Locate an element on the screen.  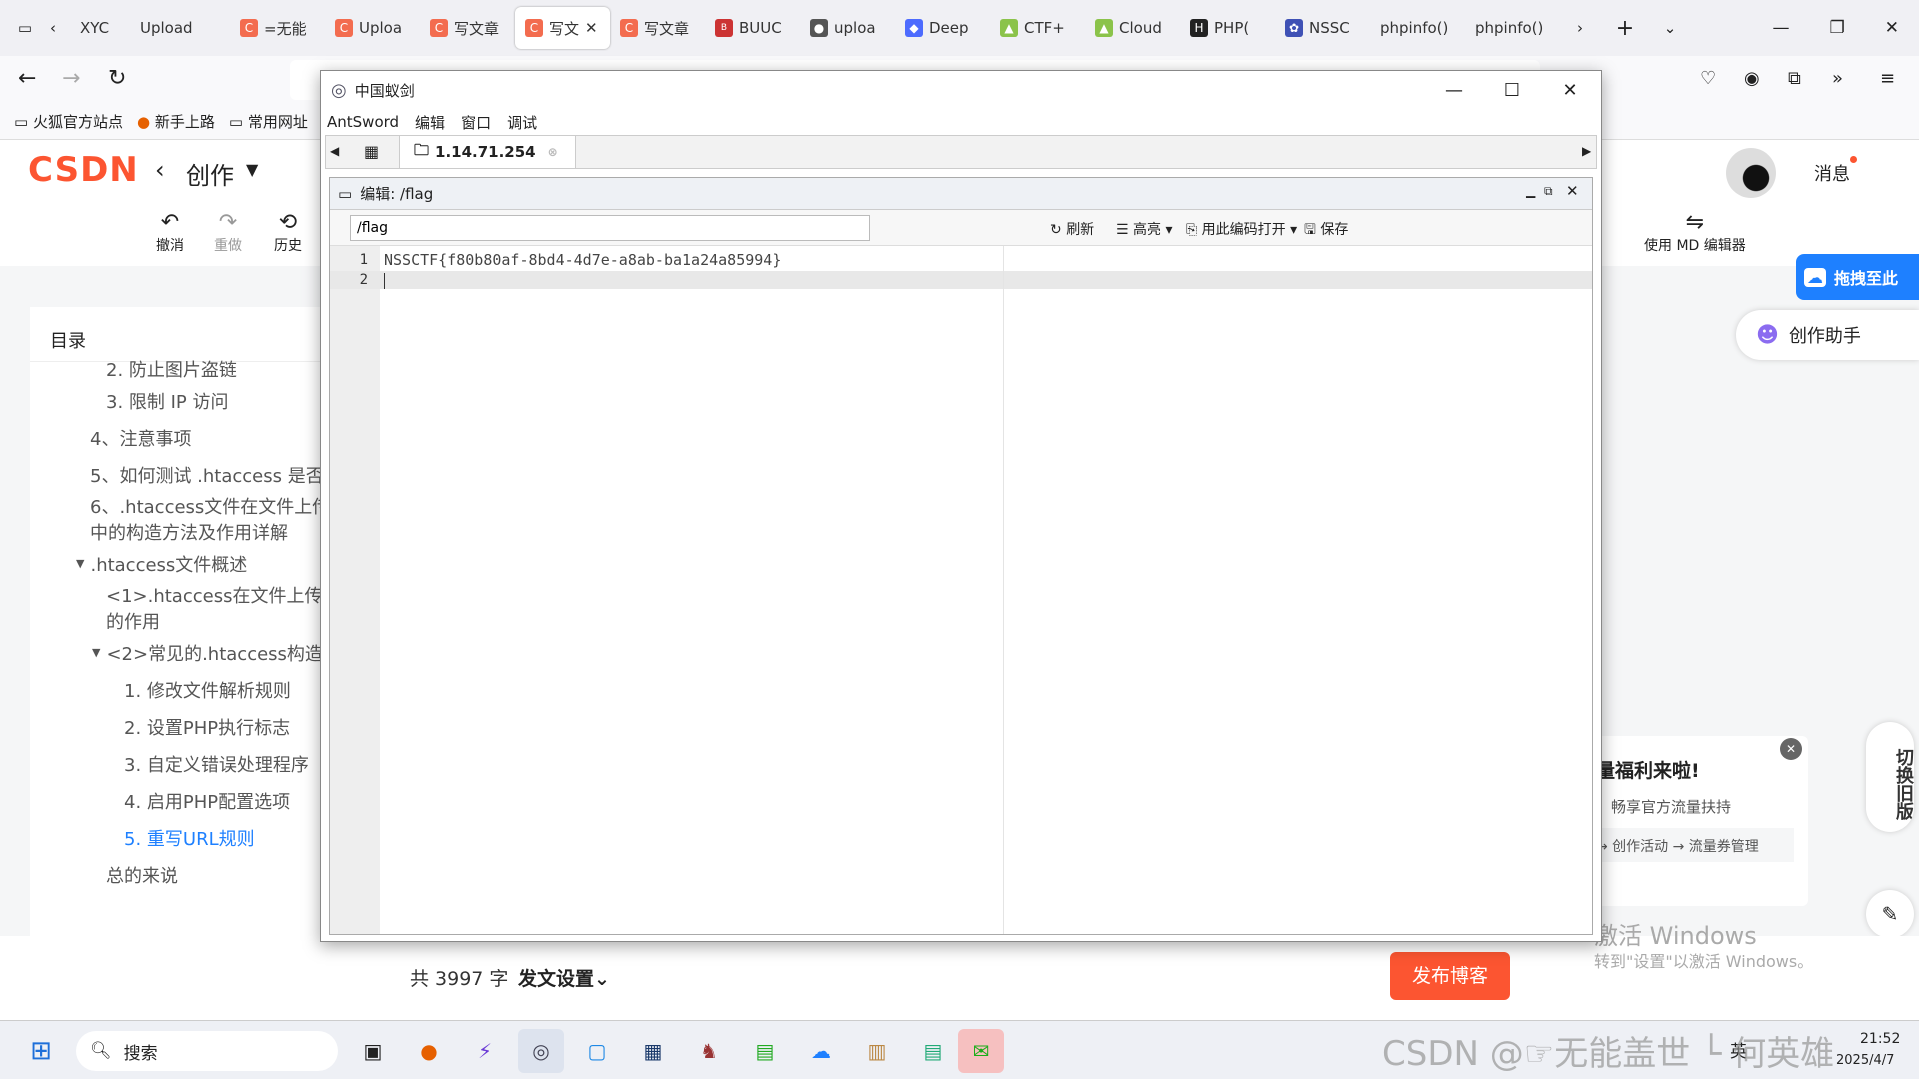
toc-item: 5、如何测试 .htaccess 是否生效 is located at coordinates (190, 474).